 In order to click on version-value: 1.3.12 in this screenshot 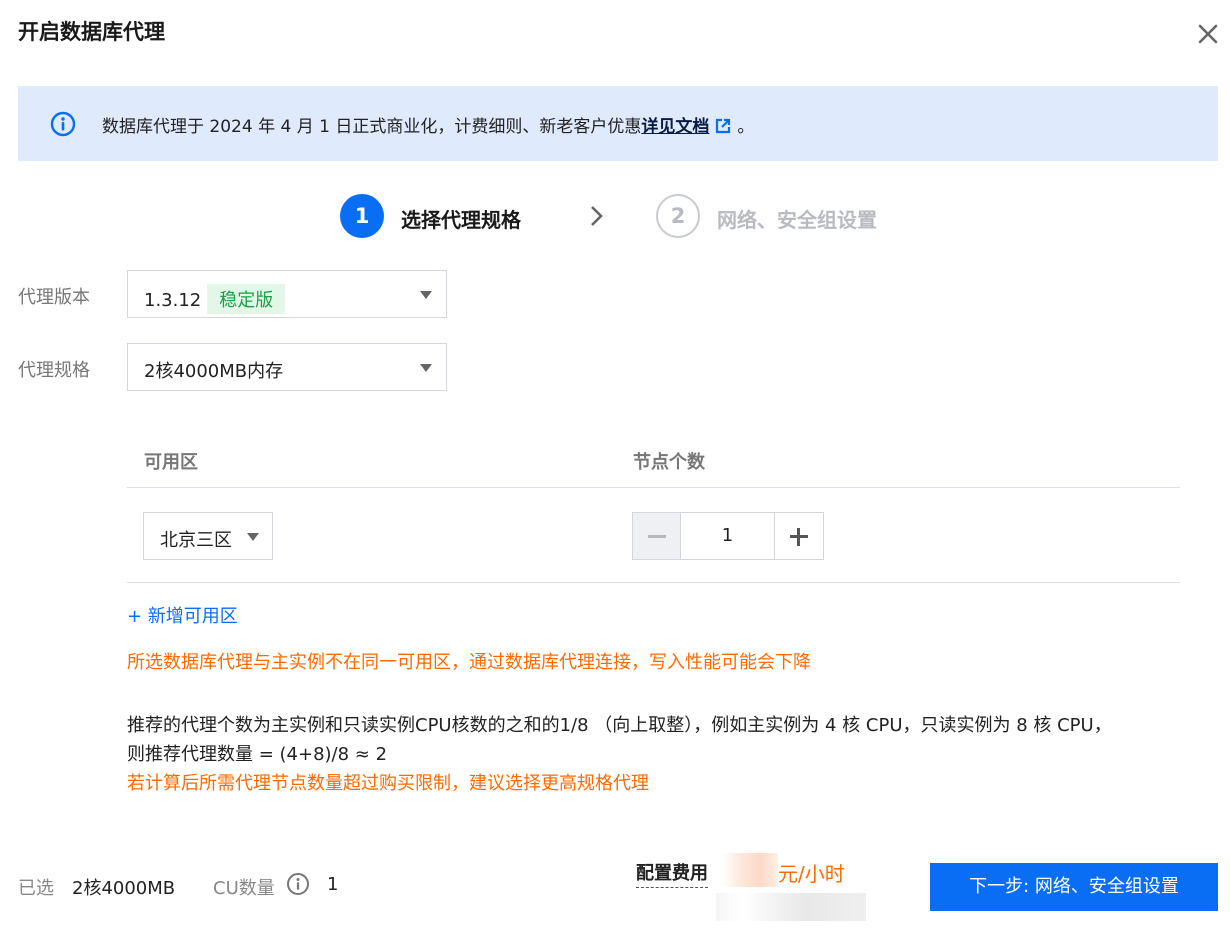, I will do `click(173, 300)`.